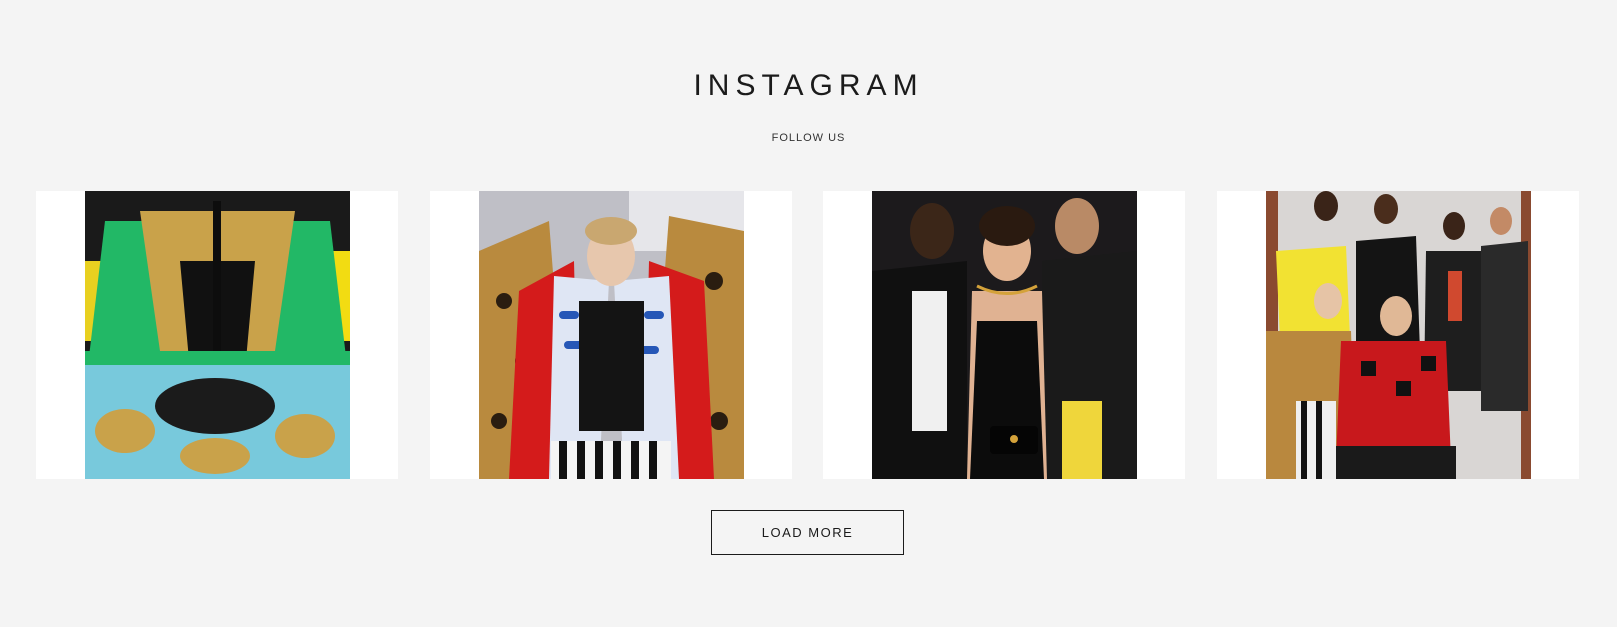  Describe the element at coordinates (808, 138) in the screenshot. I see `follow-us-link: FOLLOW US` at that location.